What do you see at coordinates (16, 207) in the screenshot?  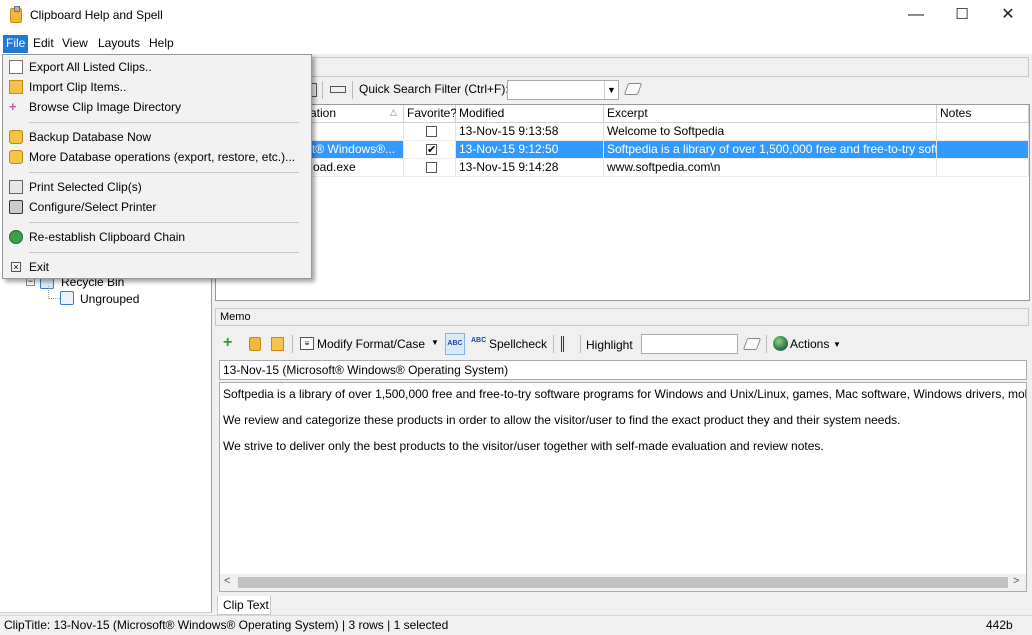 I see `printer-icon` at bounding box center [16, 207].